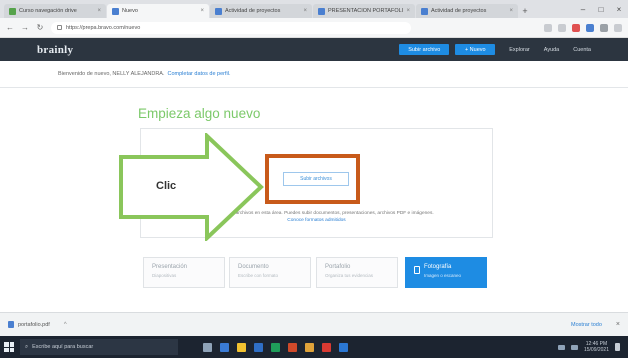  Describe the element at coordinates (357, 272) in the screenshot. I see `tile-portfolio: Portafolio Organiza tus evidencias` at that location.